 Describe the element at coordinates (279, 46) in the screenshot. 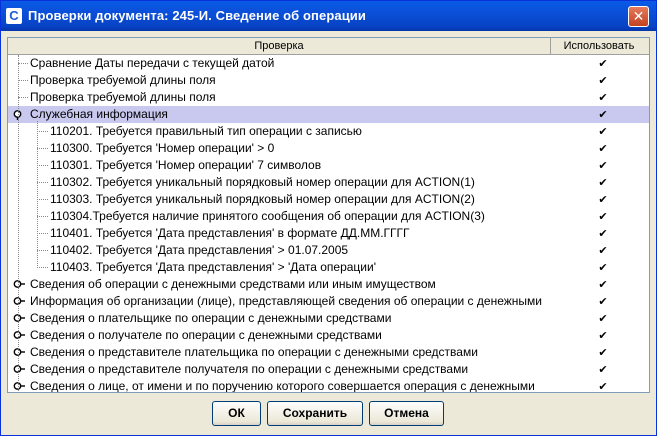

I see `column-header-check: Проверка` at that location.